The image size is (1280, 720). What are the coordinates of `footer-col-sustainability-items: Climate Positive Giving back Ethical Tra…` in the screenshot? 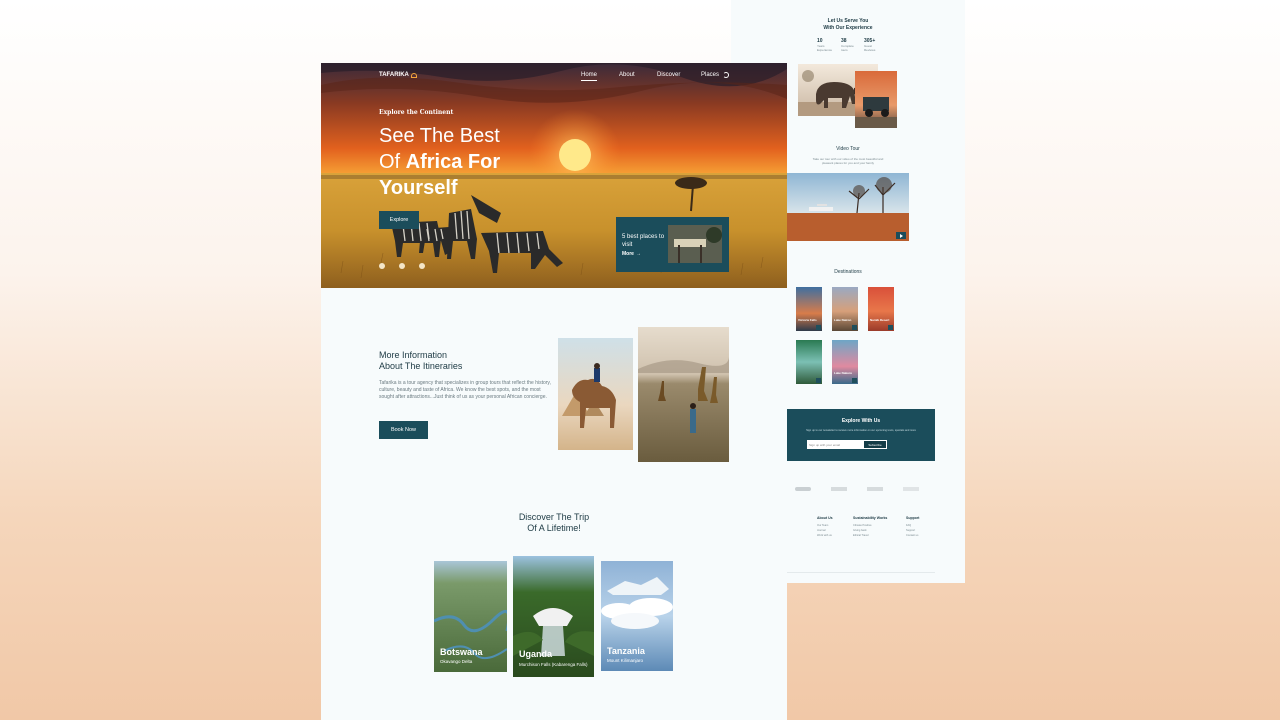 It's located at (862, 530).